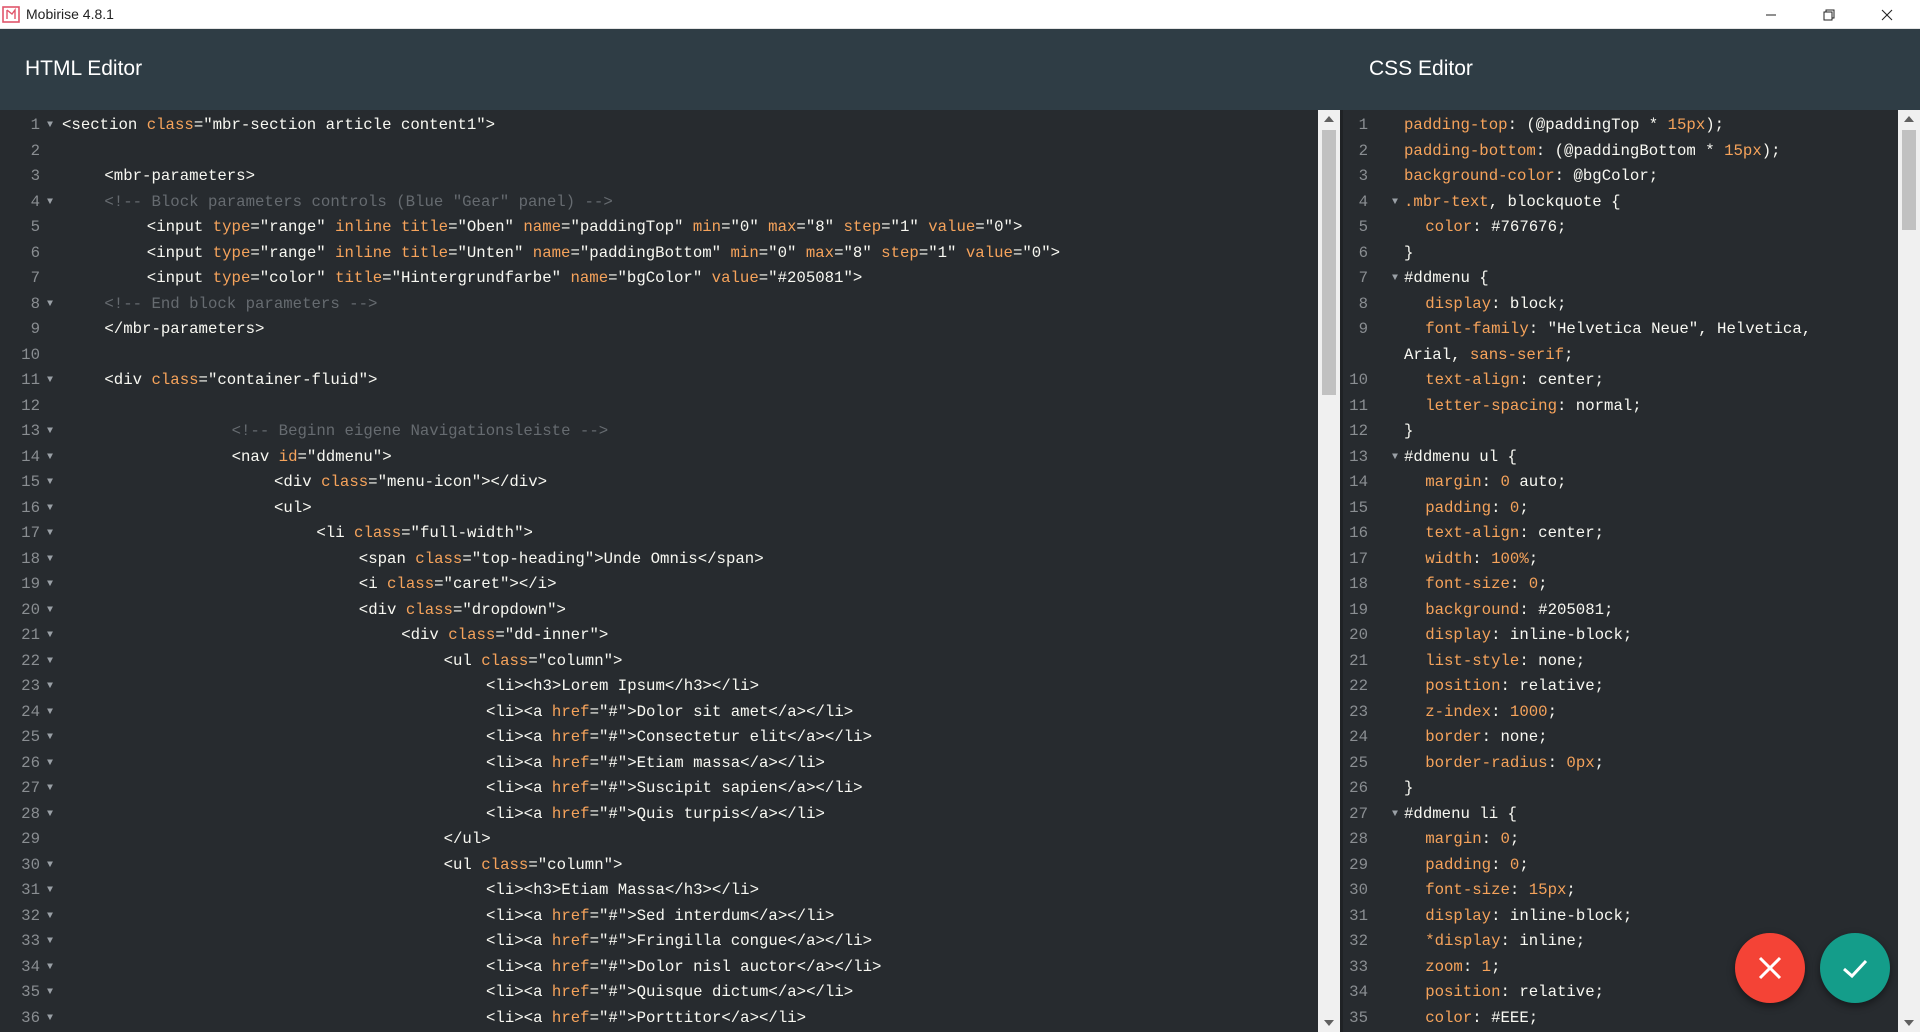  Describe the element at coordinates (1620, 737) in the screenshot. I see `code-line: 24 border: none;` at that location.